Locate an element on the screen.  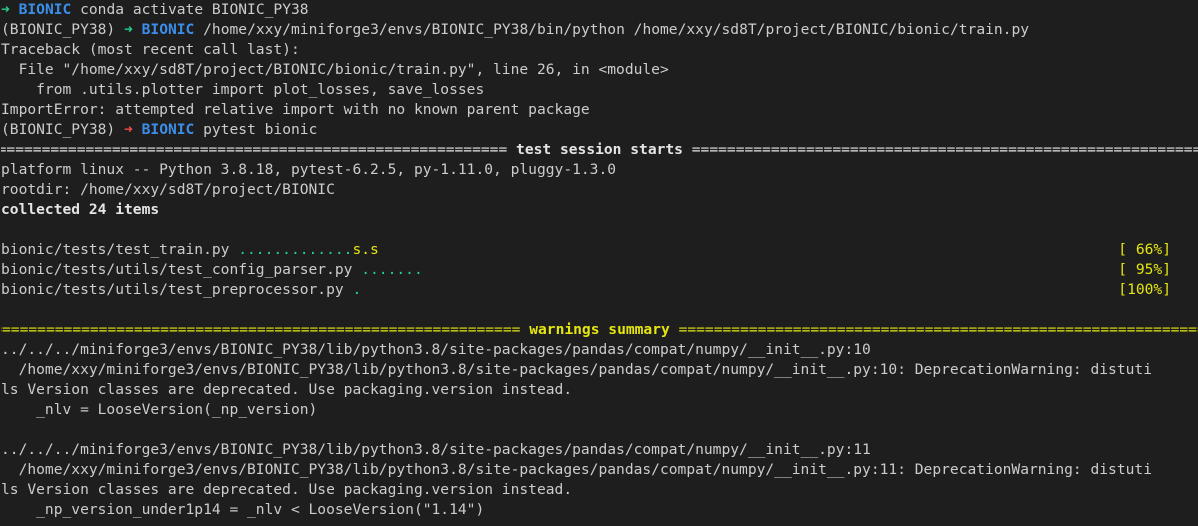
traceback-header: Traceback (most recent call last): is located at coordinates (150, 49).